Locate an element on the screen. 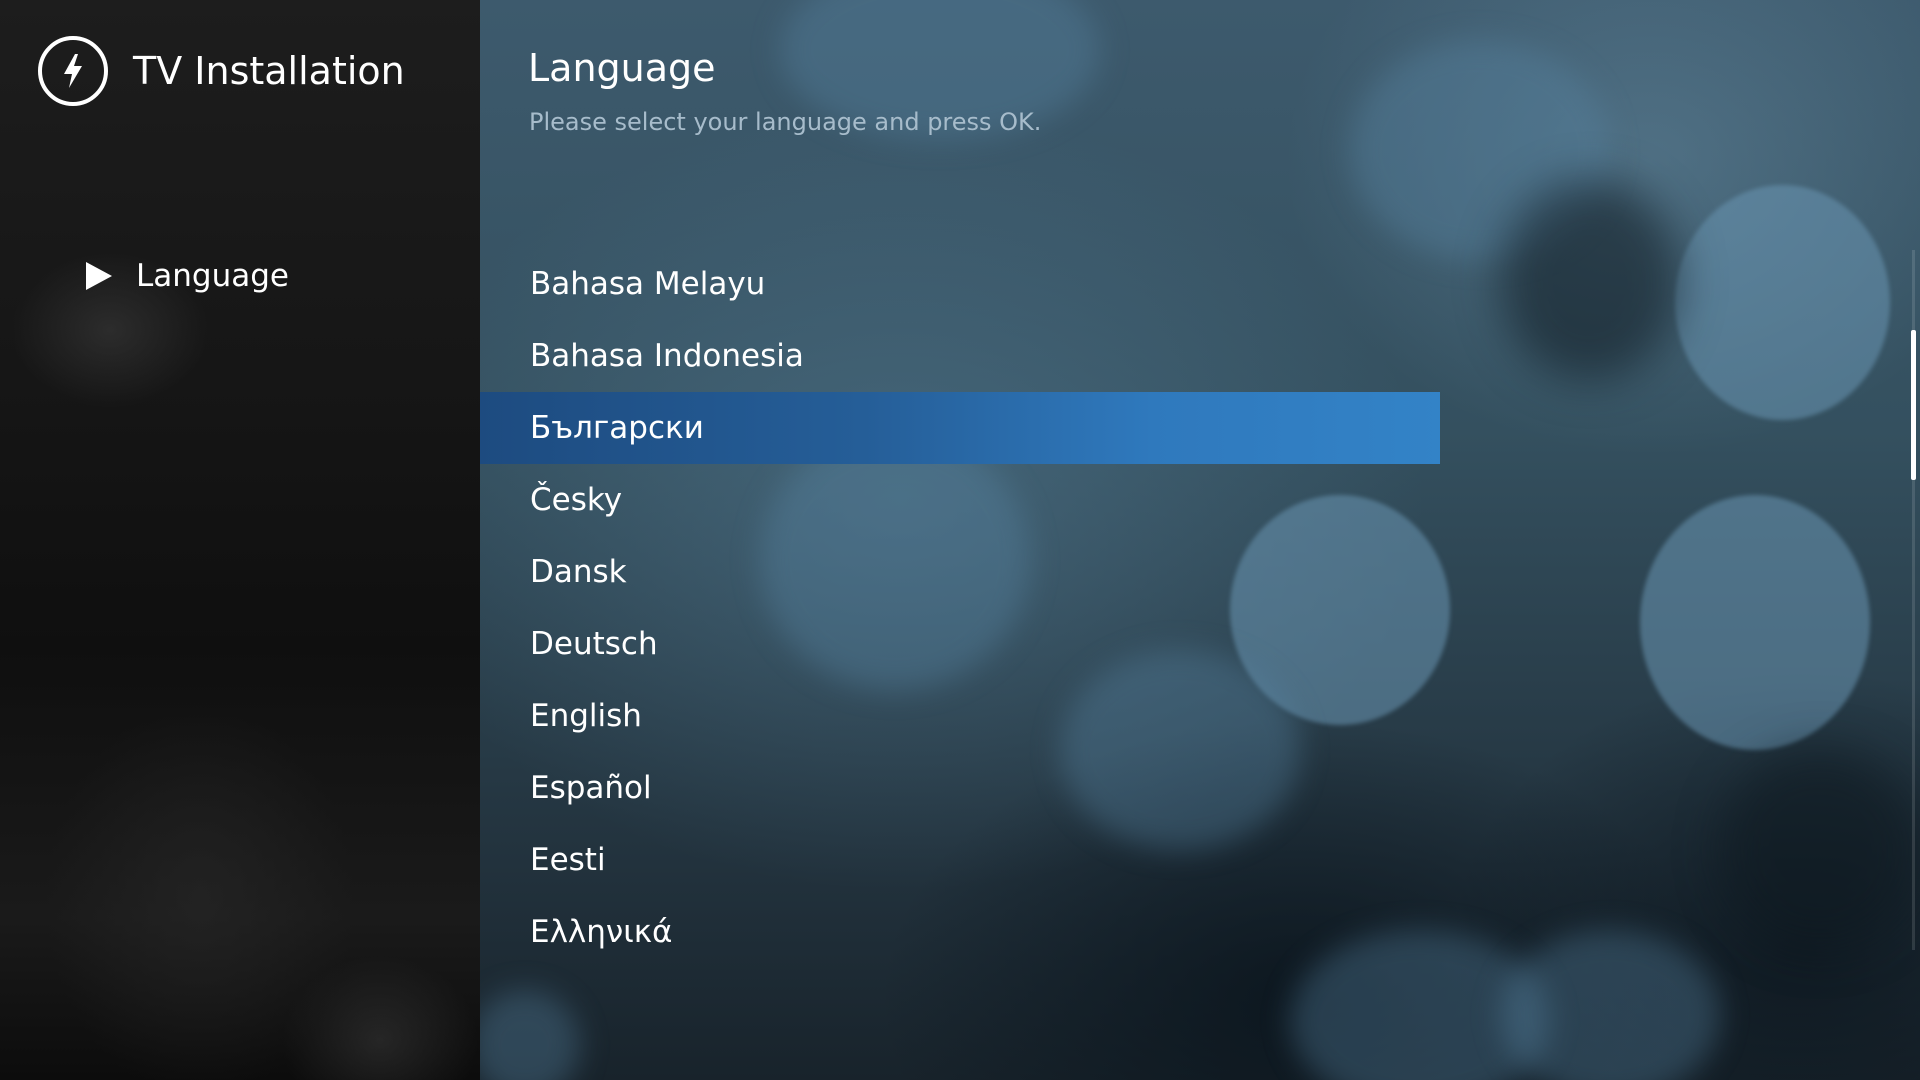 Image resolution: width=1920 pixels, height=1080 pixels. language-option: English is located at coordinates (960, 716).